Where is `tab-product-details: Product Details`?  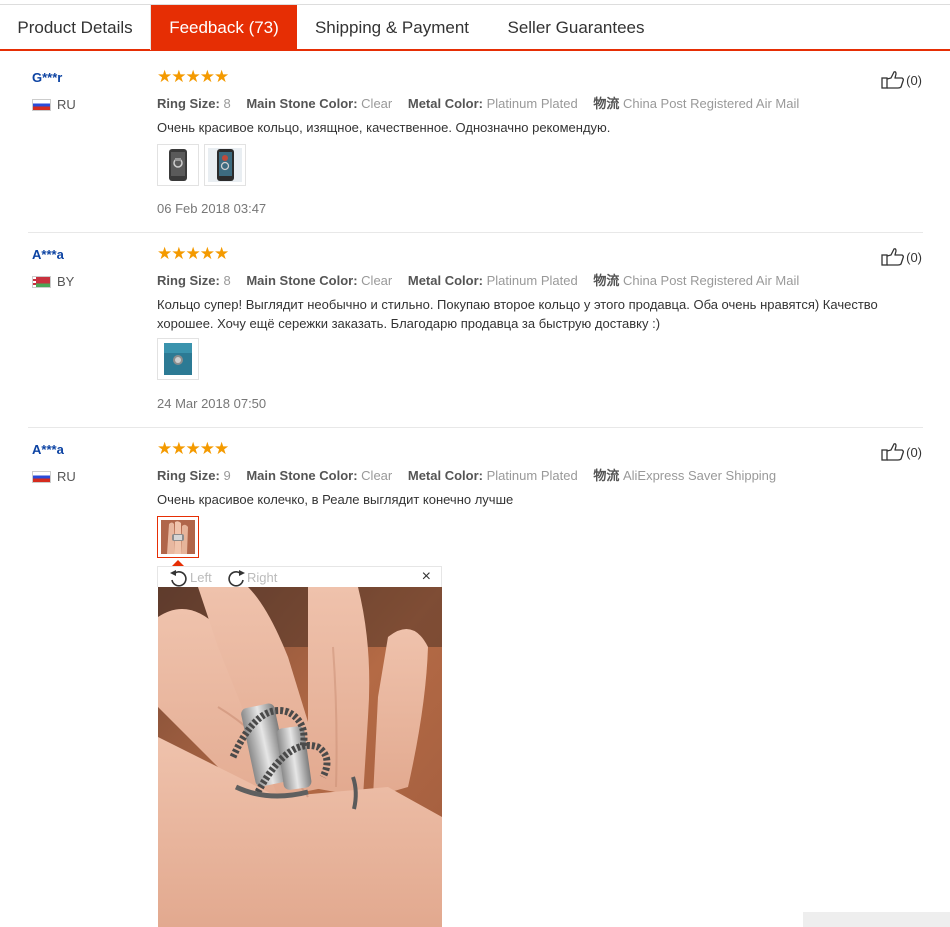 tab-product-details: Product Details is located at coordinates (75, 27).